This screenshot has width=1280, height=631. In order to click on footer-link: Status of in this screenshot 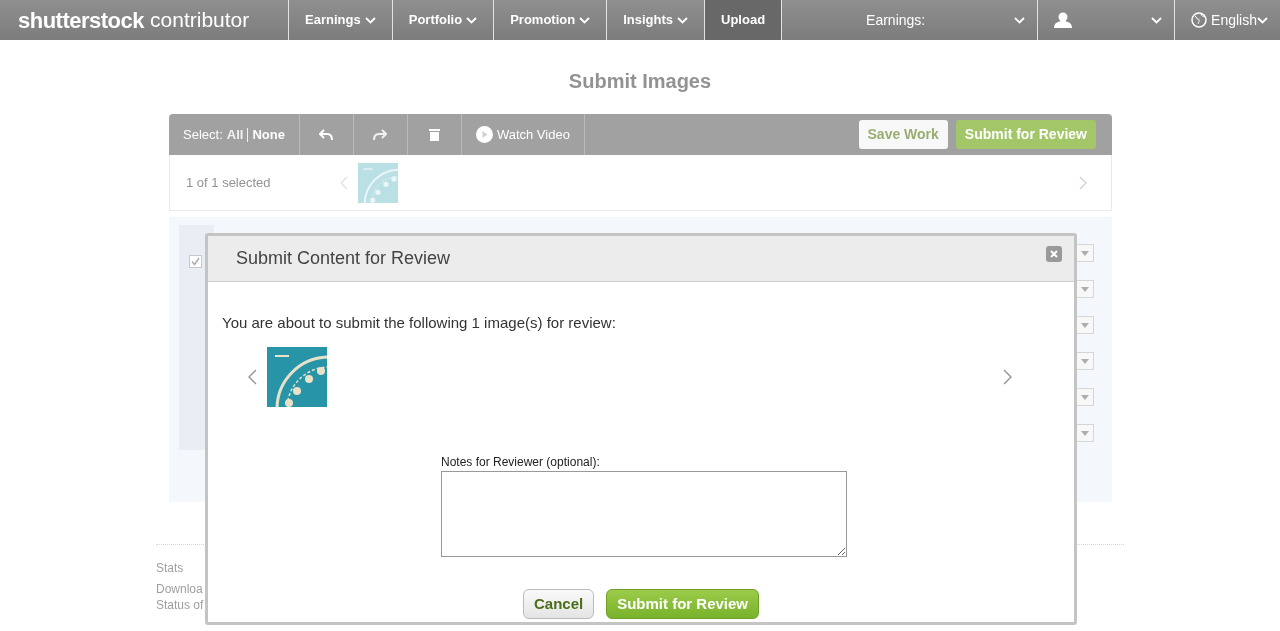, I will do `click(180, 605)`.